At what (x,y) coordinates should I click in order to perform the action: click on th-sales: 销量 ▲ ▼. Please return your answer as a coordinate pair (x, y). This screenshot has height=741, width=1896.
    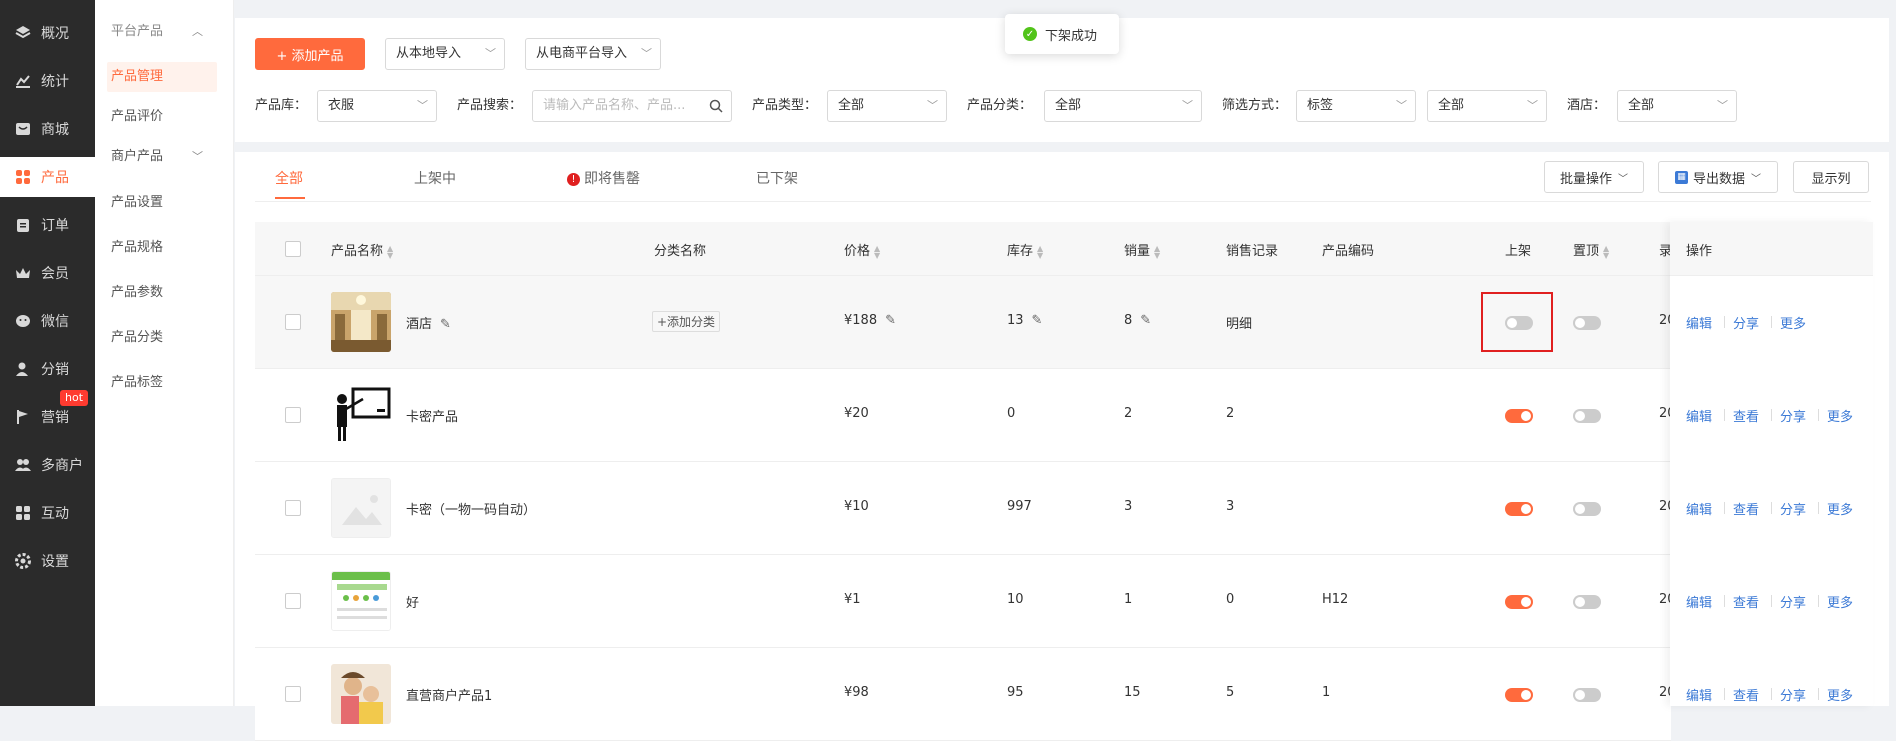
    Looking at the image, I should click on (1142, 249).